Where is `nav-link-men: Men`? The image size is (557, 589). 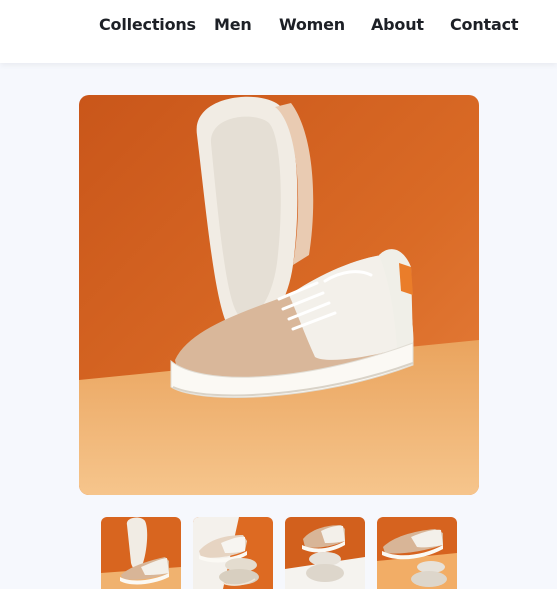 nav-link-men: Men is located at coordinates (233, 24).